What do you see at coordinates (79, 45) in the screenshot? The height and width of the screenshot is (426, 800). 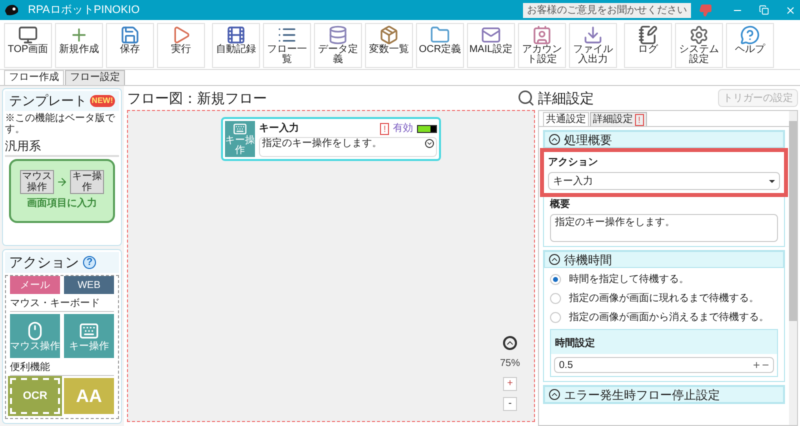 I see `toolbar-button: 新規作成` at bounding box center [79, 45].